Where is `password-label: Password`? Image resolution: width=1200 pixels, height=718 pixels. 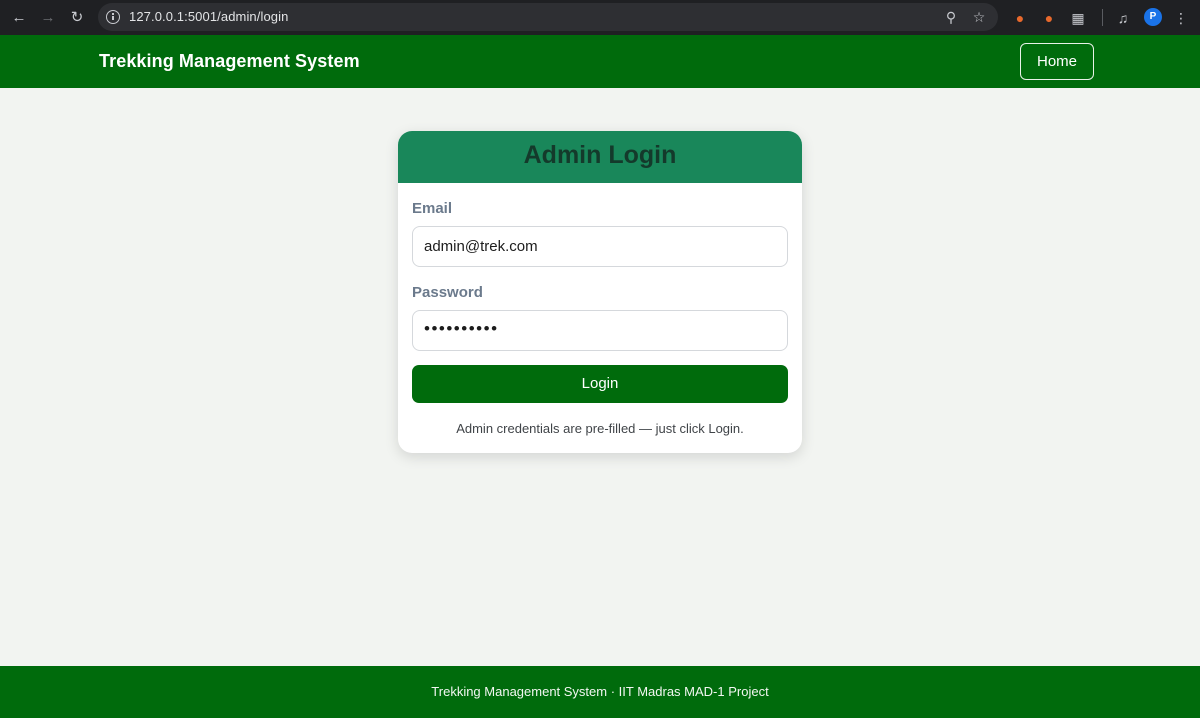 password-label: Password is located at coordinates (447, 292).